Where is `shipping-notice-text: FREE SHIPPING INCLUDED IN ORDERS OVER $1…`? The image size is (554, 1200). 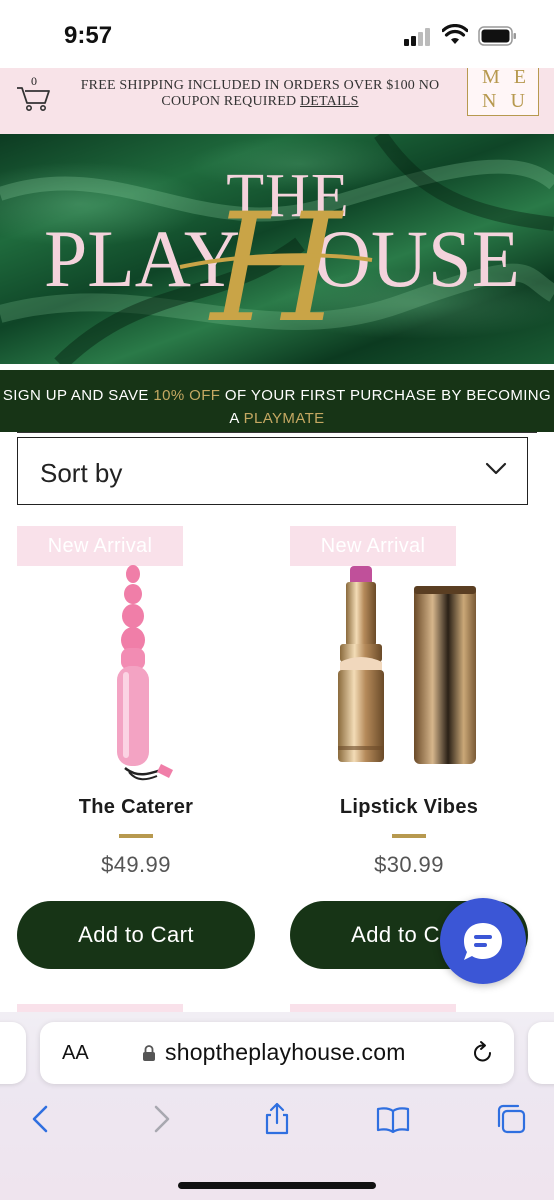
shipping-notice-text: FREE SHIPPING INCLUDED IN ORDERS OVER $1… is located at coordinates (260, 93).